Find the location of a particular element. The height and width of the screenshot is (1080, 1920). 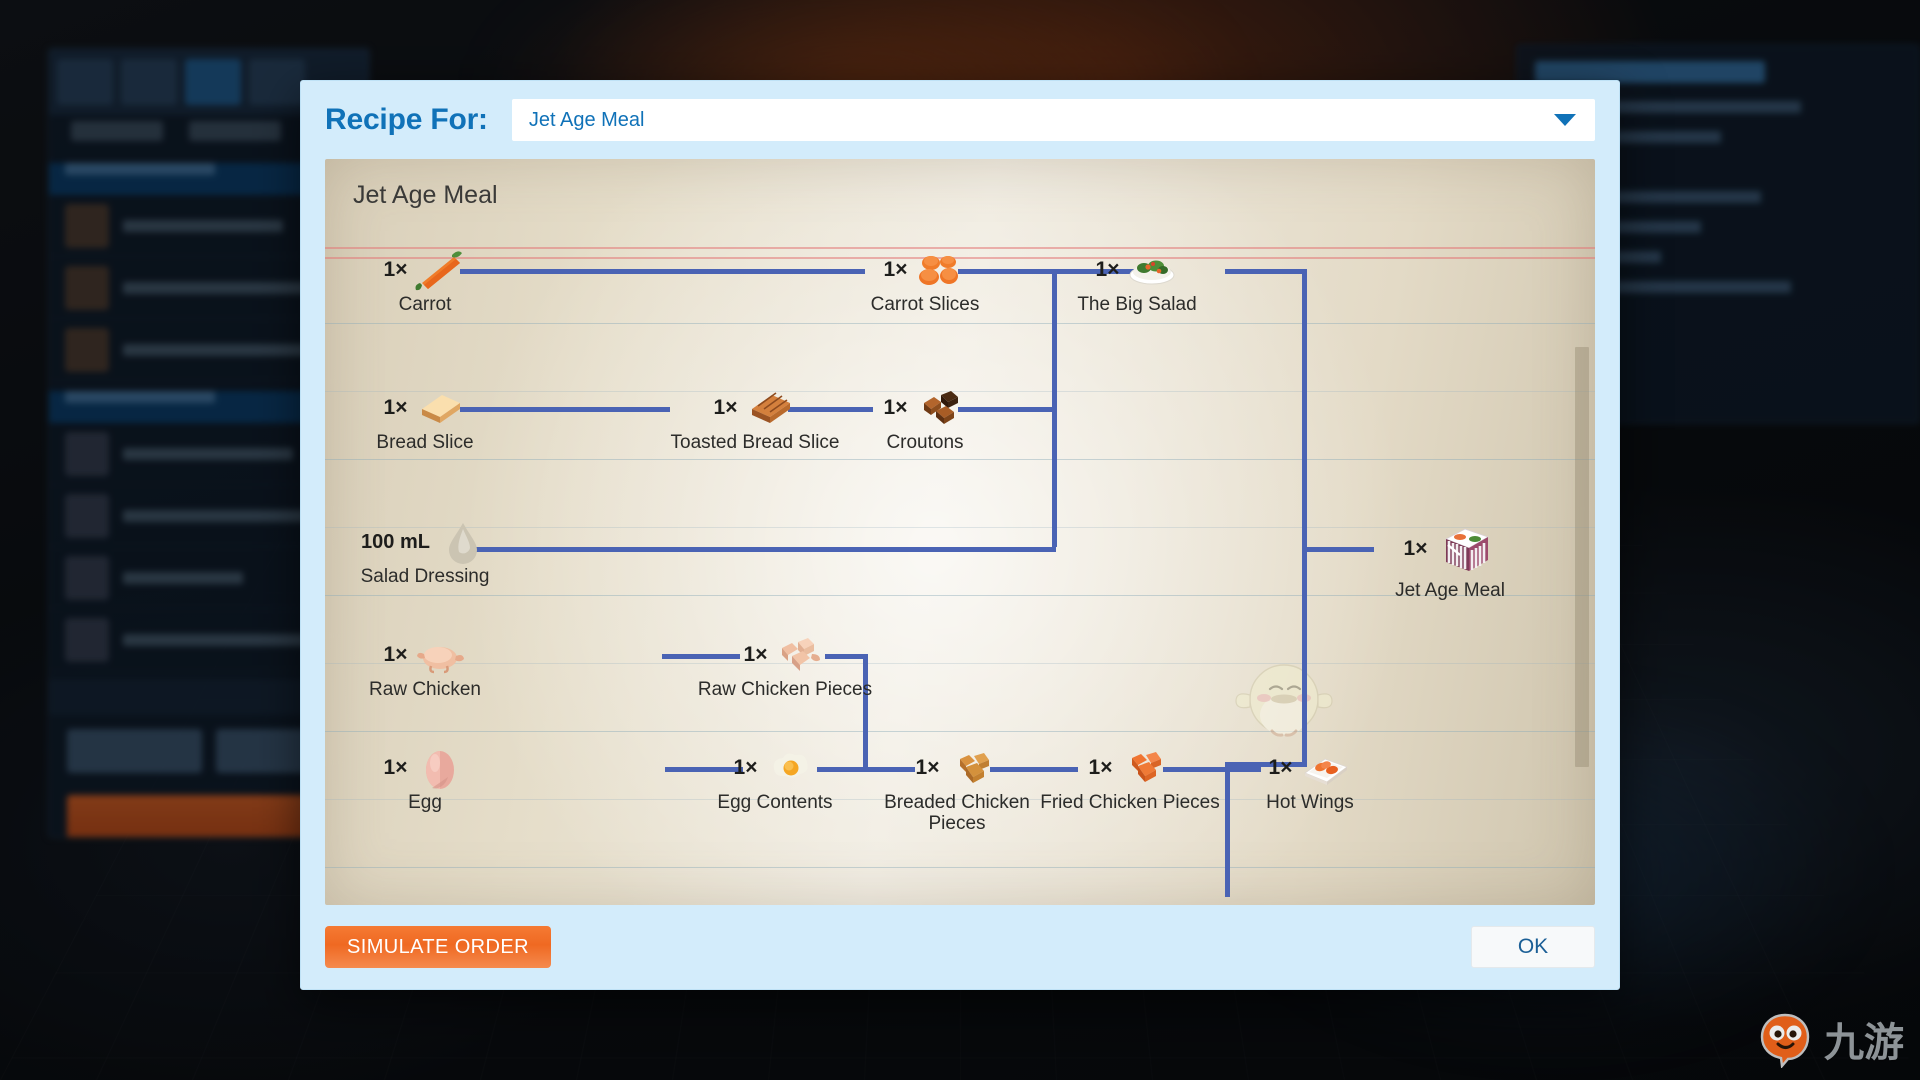

node-raw-chicken-pieces: 1× Raw Chicken Pieces is located at coordinates (785, 666).